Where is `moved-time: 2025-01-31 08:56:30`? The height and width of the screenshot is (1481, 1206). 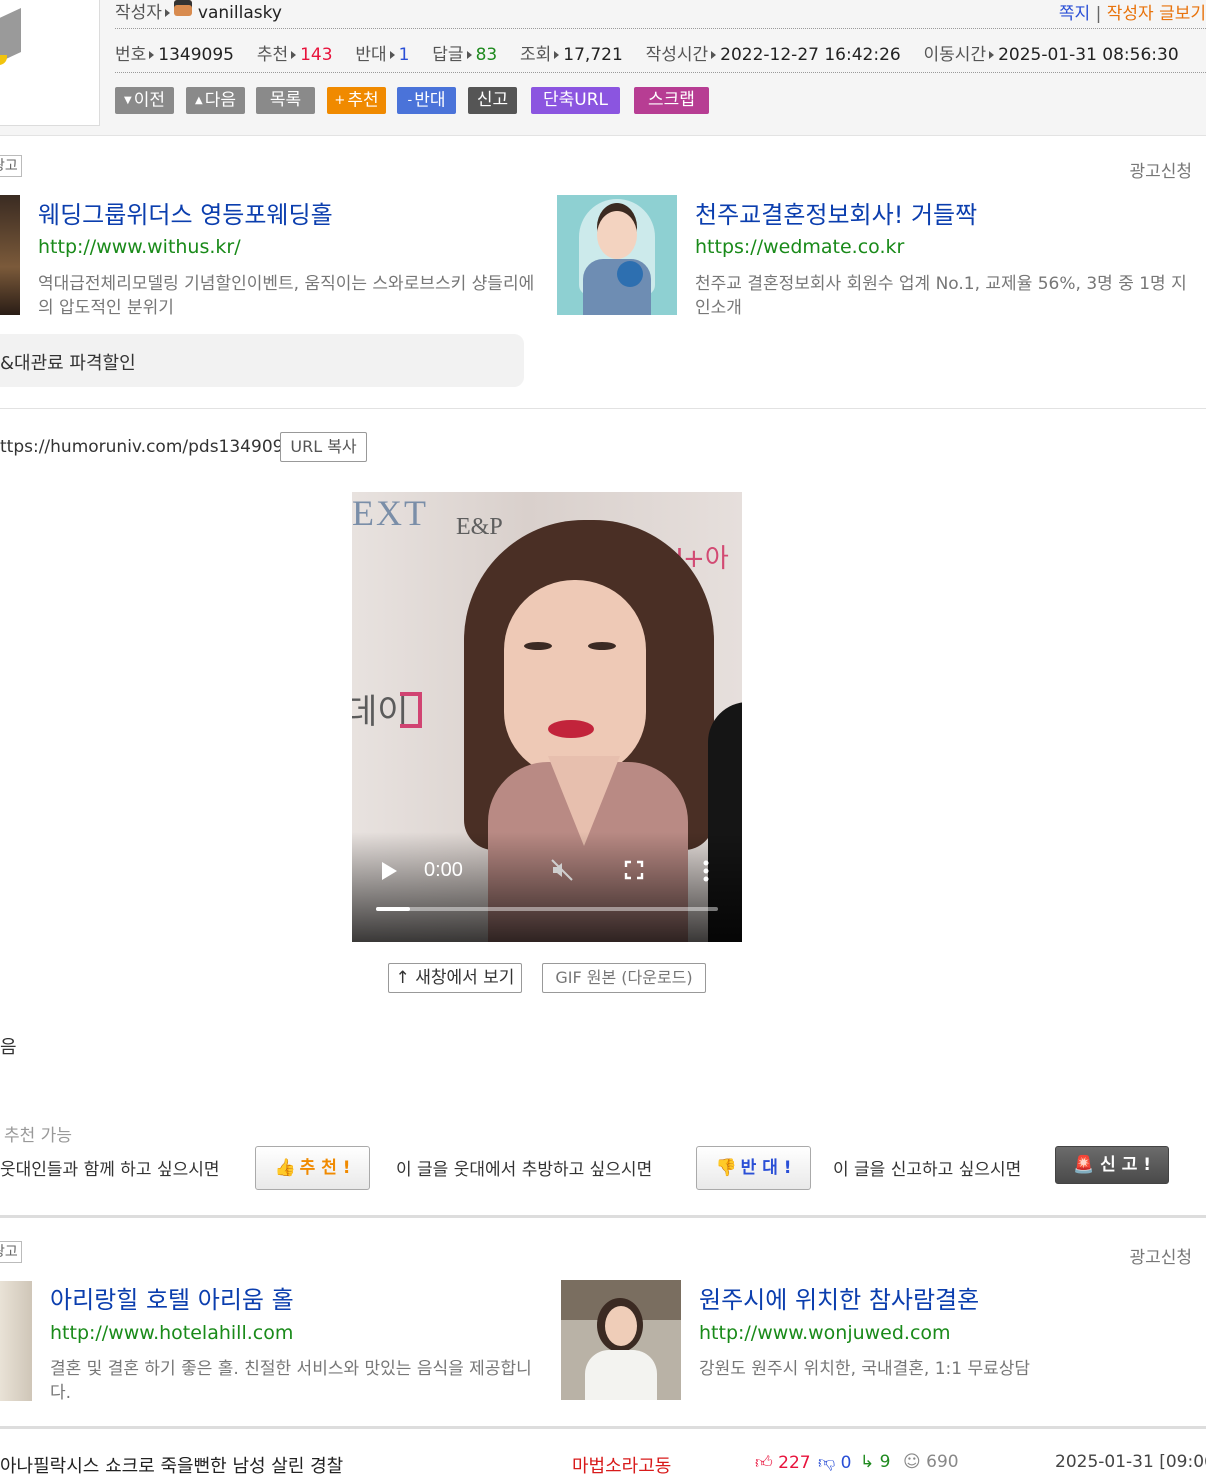
moved-time: 2025-01-31 08:56:30 is located at coordinates (1088, 55).